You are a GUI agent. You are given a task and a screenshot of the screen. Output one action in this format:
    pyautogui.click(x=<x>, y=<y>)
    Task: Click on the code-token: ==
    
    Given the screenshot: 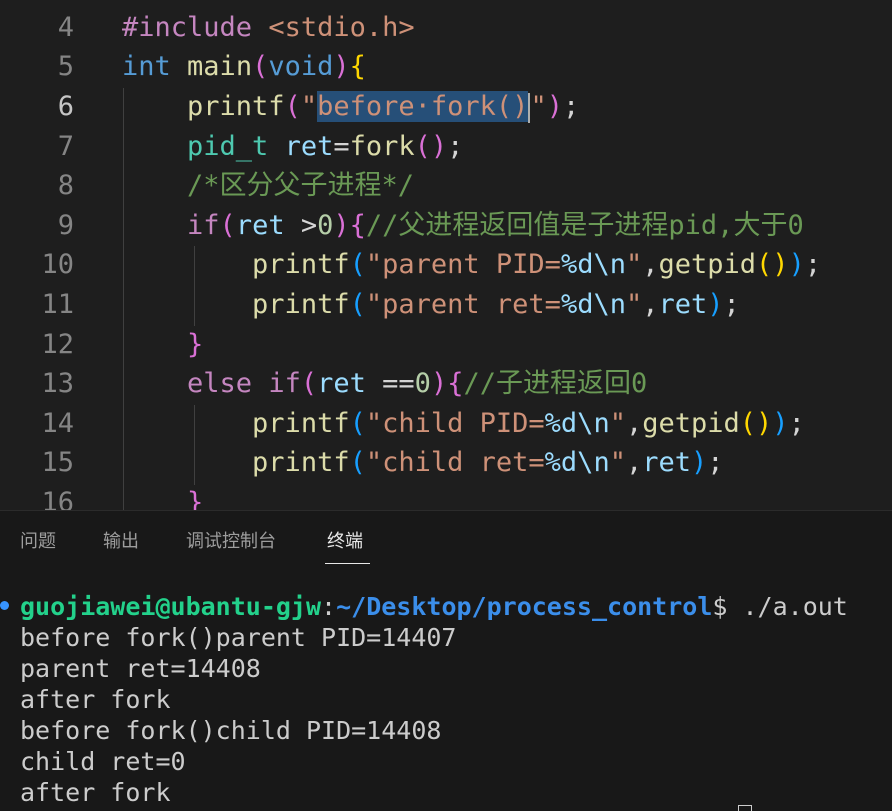 What is the action you would take?
    pyautogui.click(x=390, y=383)
    